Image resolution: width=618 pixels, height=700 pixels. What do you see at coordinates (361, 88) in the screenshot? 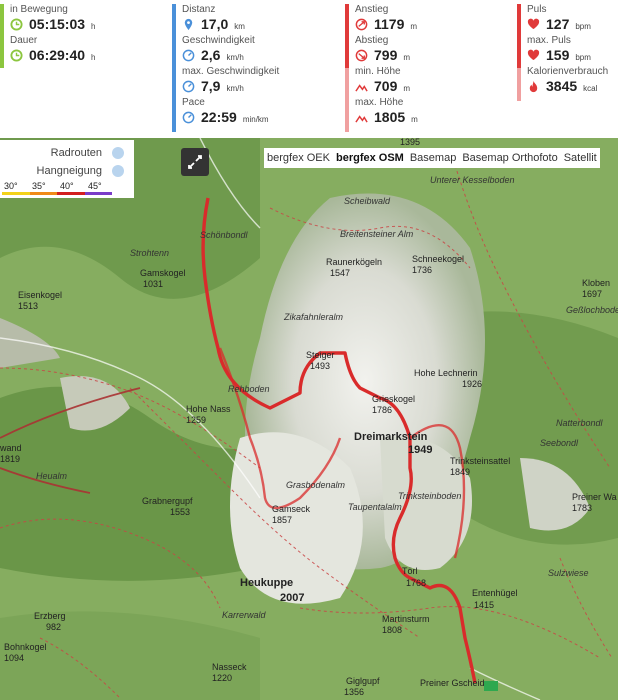
I see `mountain-icon` at bounding box center [361, 88].